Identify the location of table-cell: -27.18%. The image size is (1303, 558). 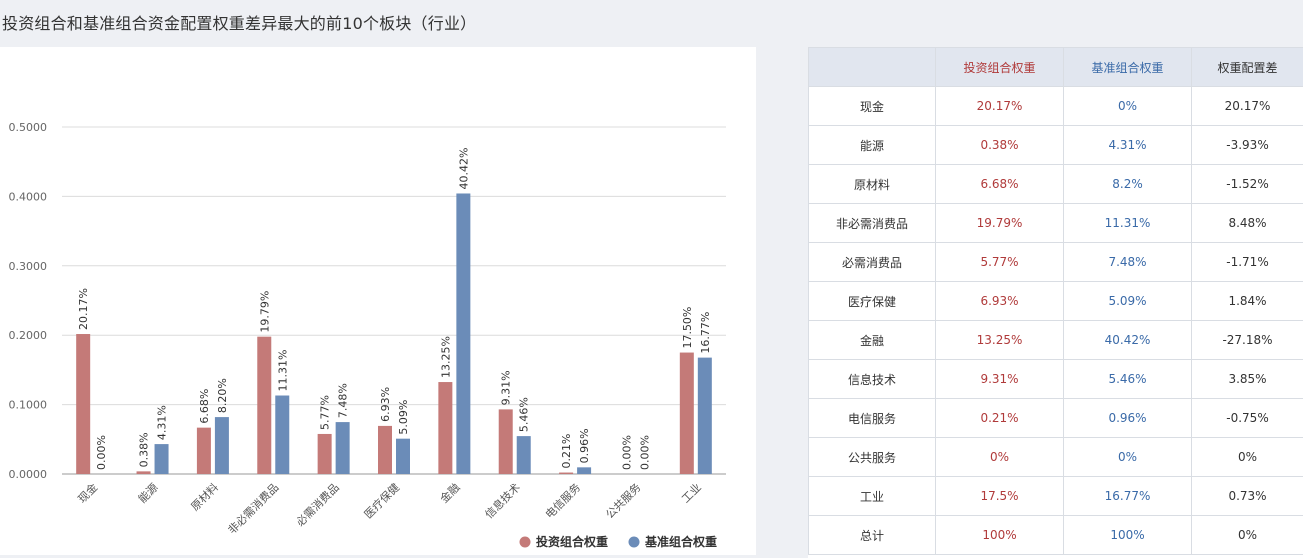
(1247, 340).